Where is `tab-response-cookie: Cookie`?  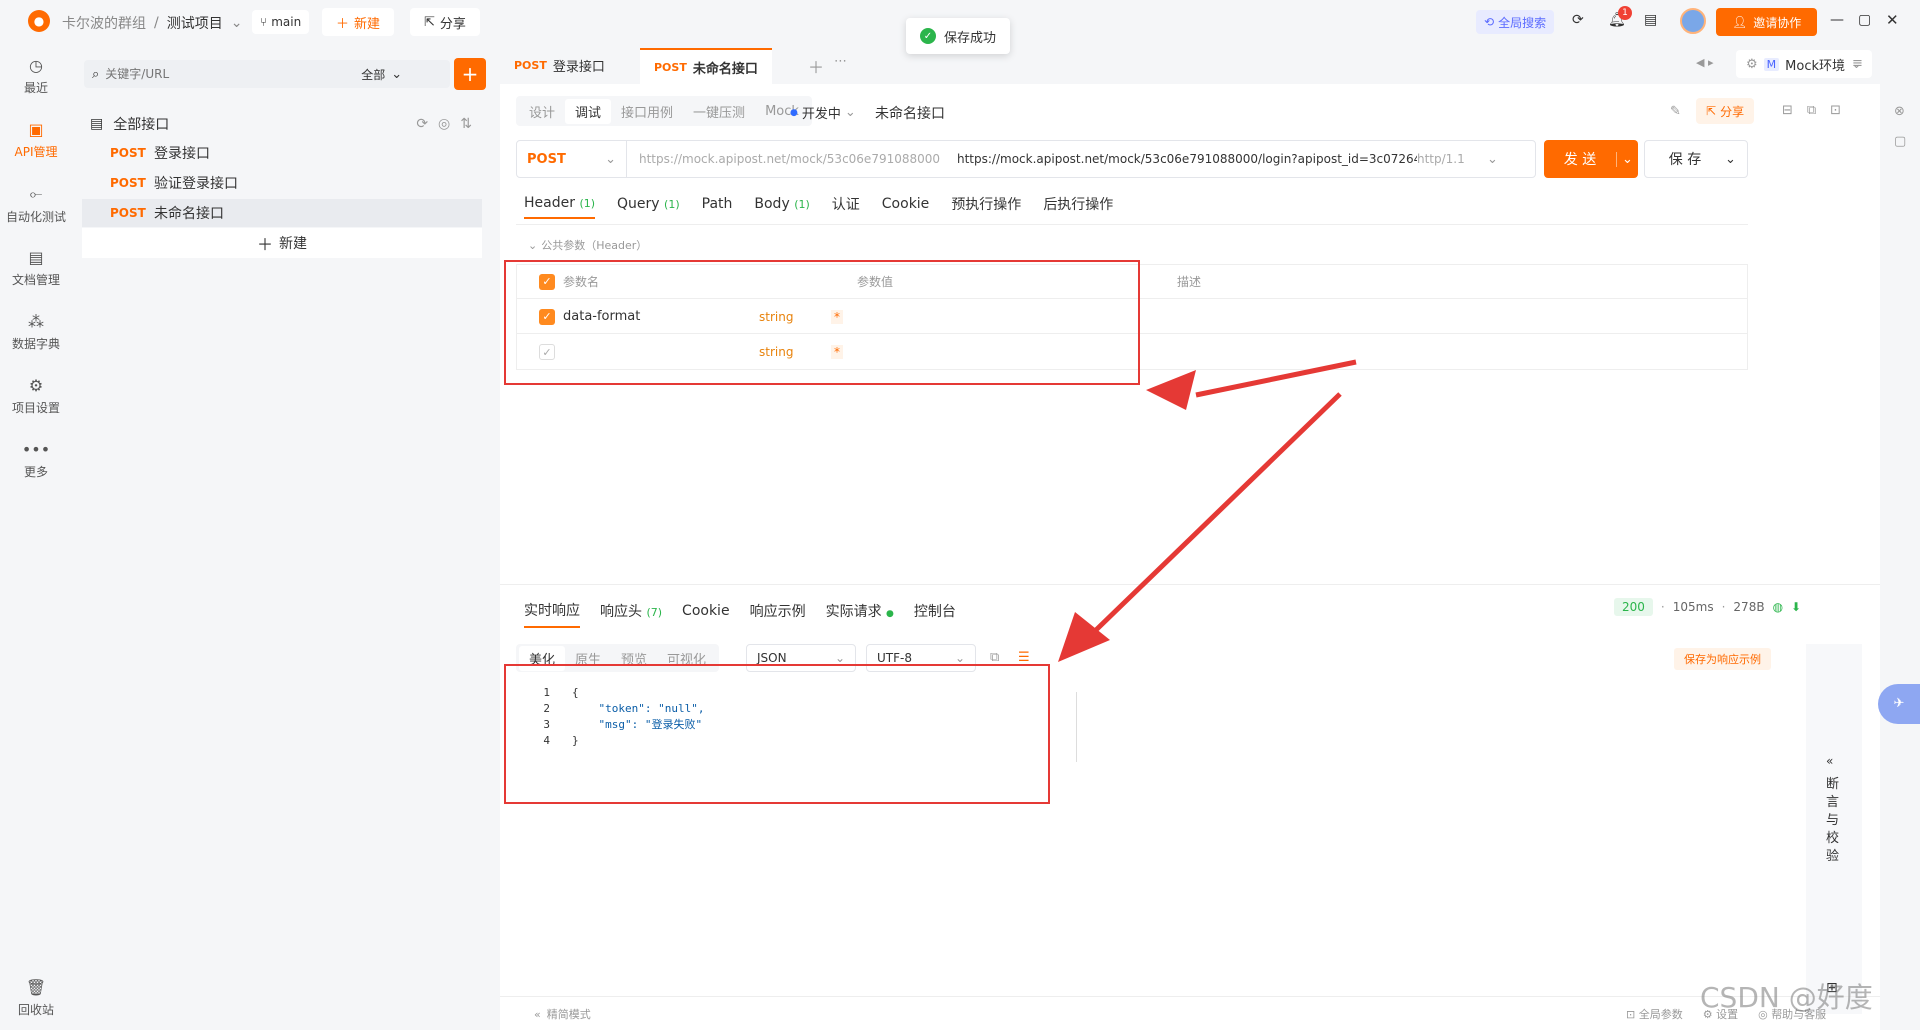
tab-response-cookie: Cookie is located at coordinates (706, 614).